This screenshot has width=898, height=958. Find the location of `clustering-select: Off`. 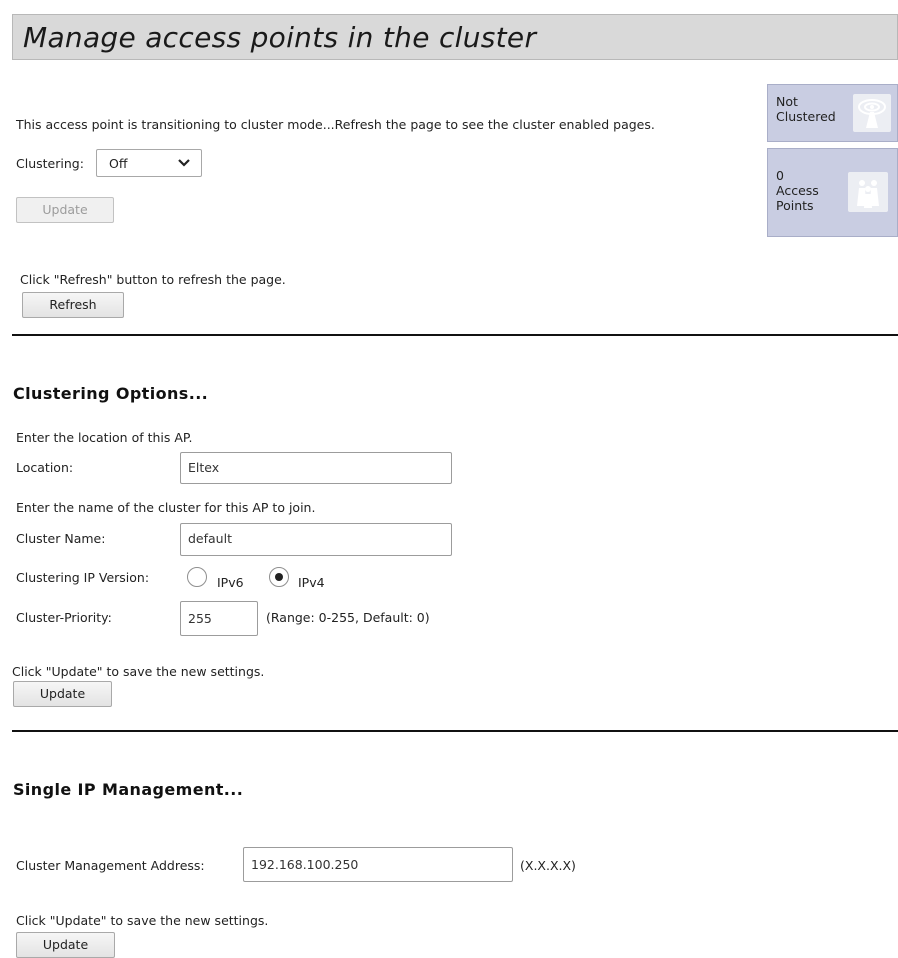

clustering-select: Off is located at coordinates (149, 163).